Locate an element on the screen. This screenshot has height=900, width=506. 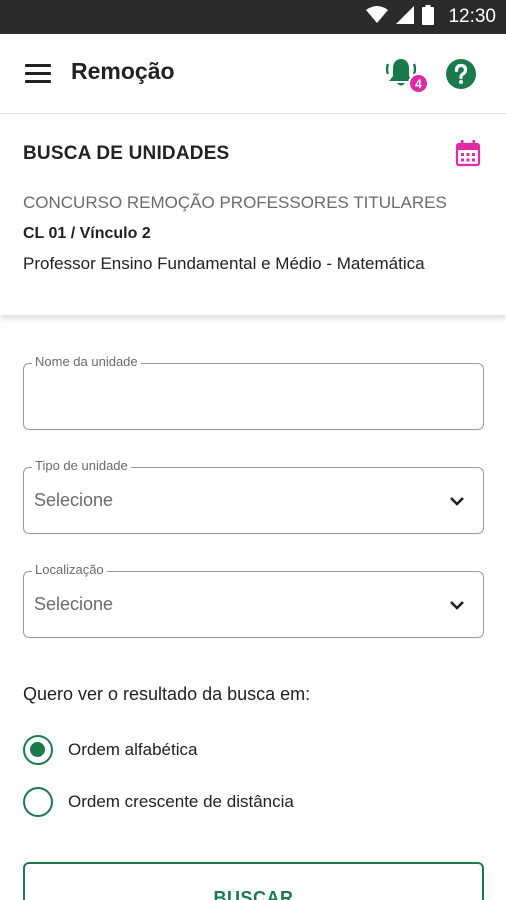
radio-alphabetical: Ordem alfabética is located at coordinates (110, 750).